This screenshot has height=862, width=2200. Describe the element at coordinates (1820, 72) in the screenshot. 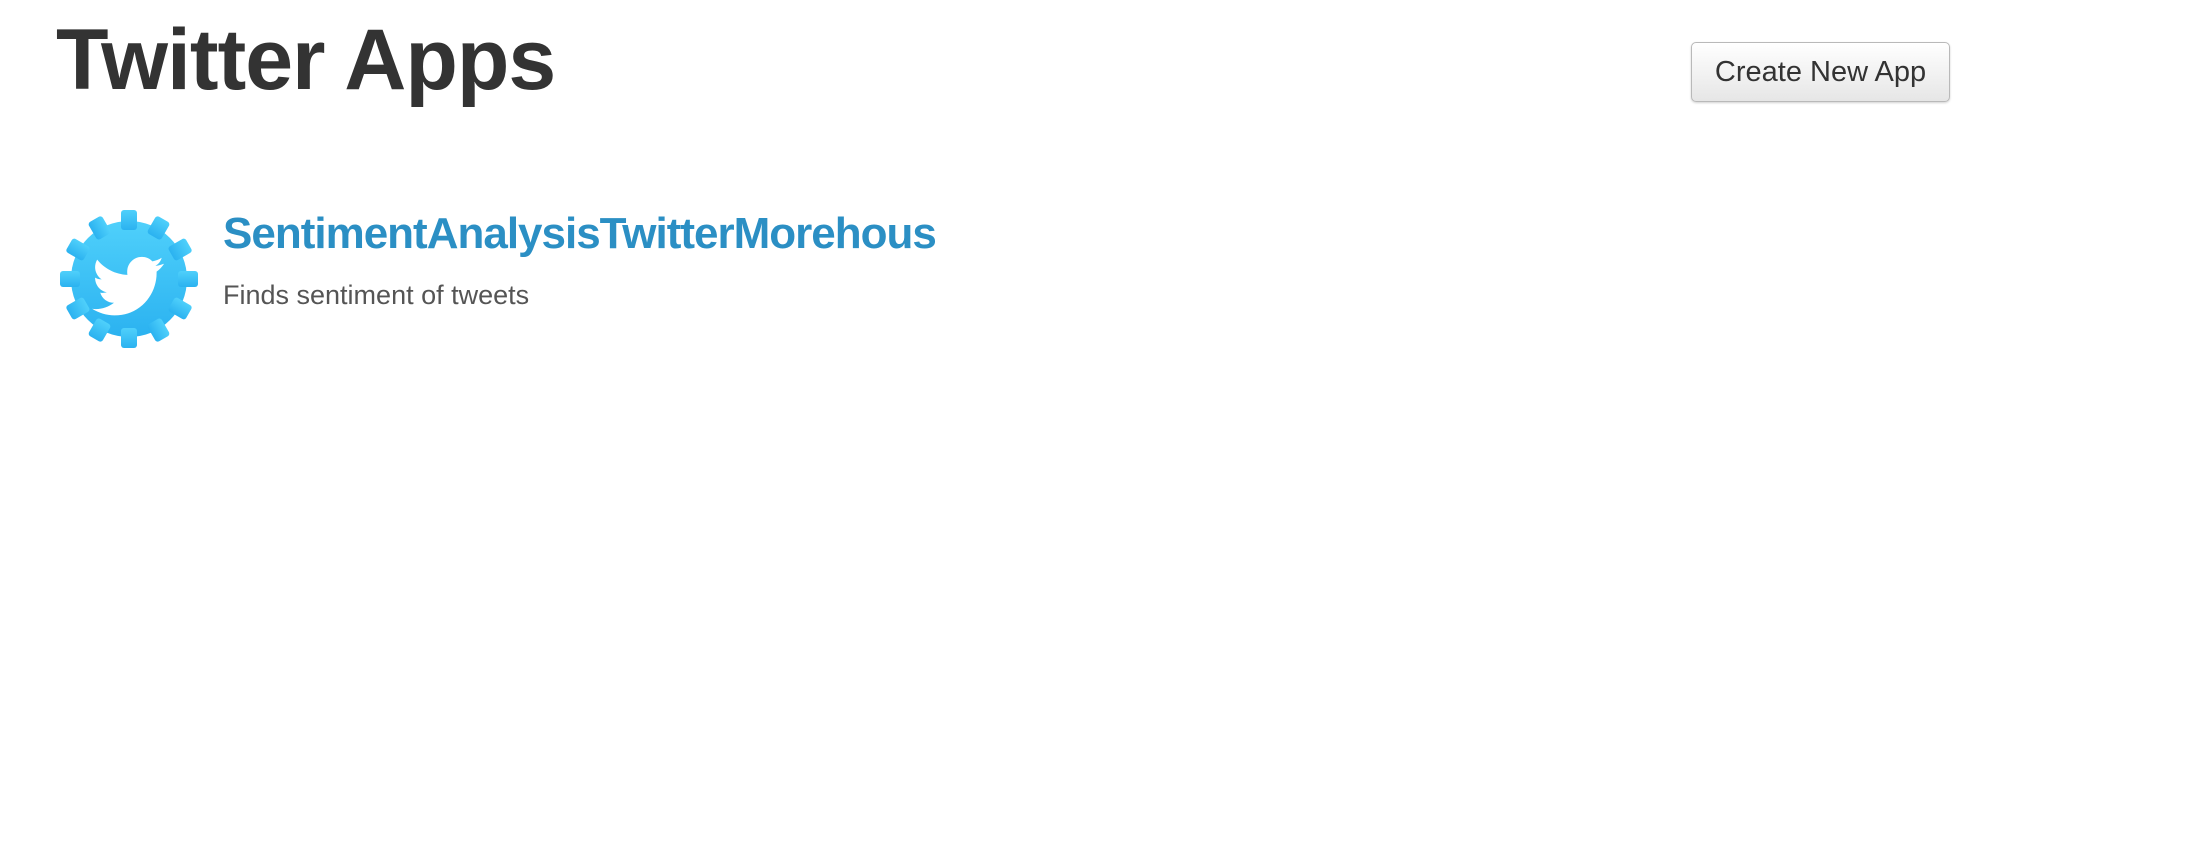

I see `create-new-app-button: Create New App` at that location.